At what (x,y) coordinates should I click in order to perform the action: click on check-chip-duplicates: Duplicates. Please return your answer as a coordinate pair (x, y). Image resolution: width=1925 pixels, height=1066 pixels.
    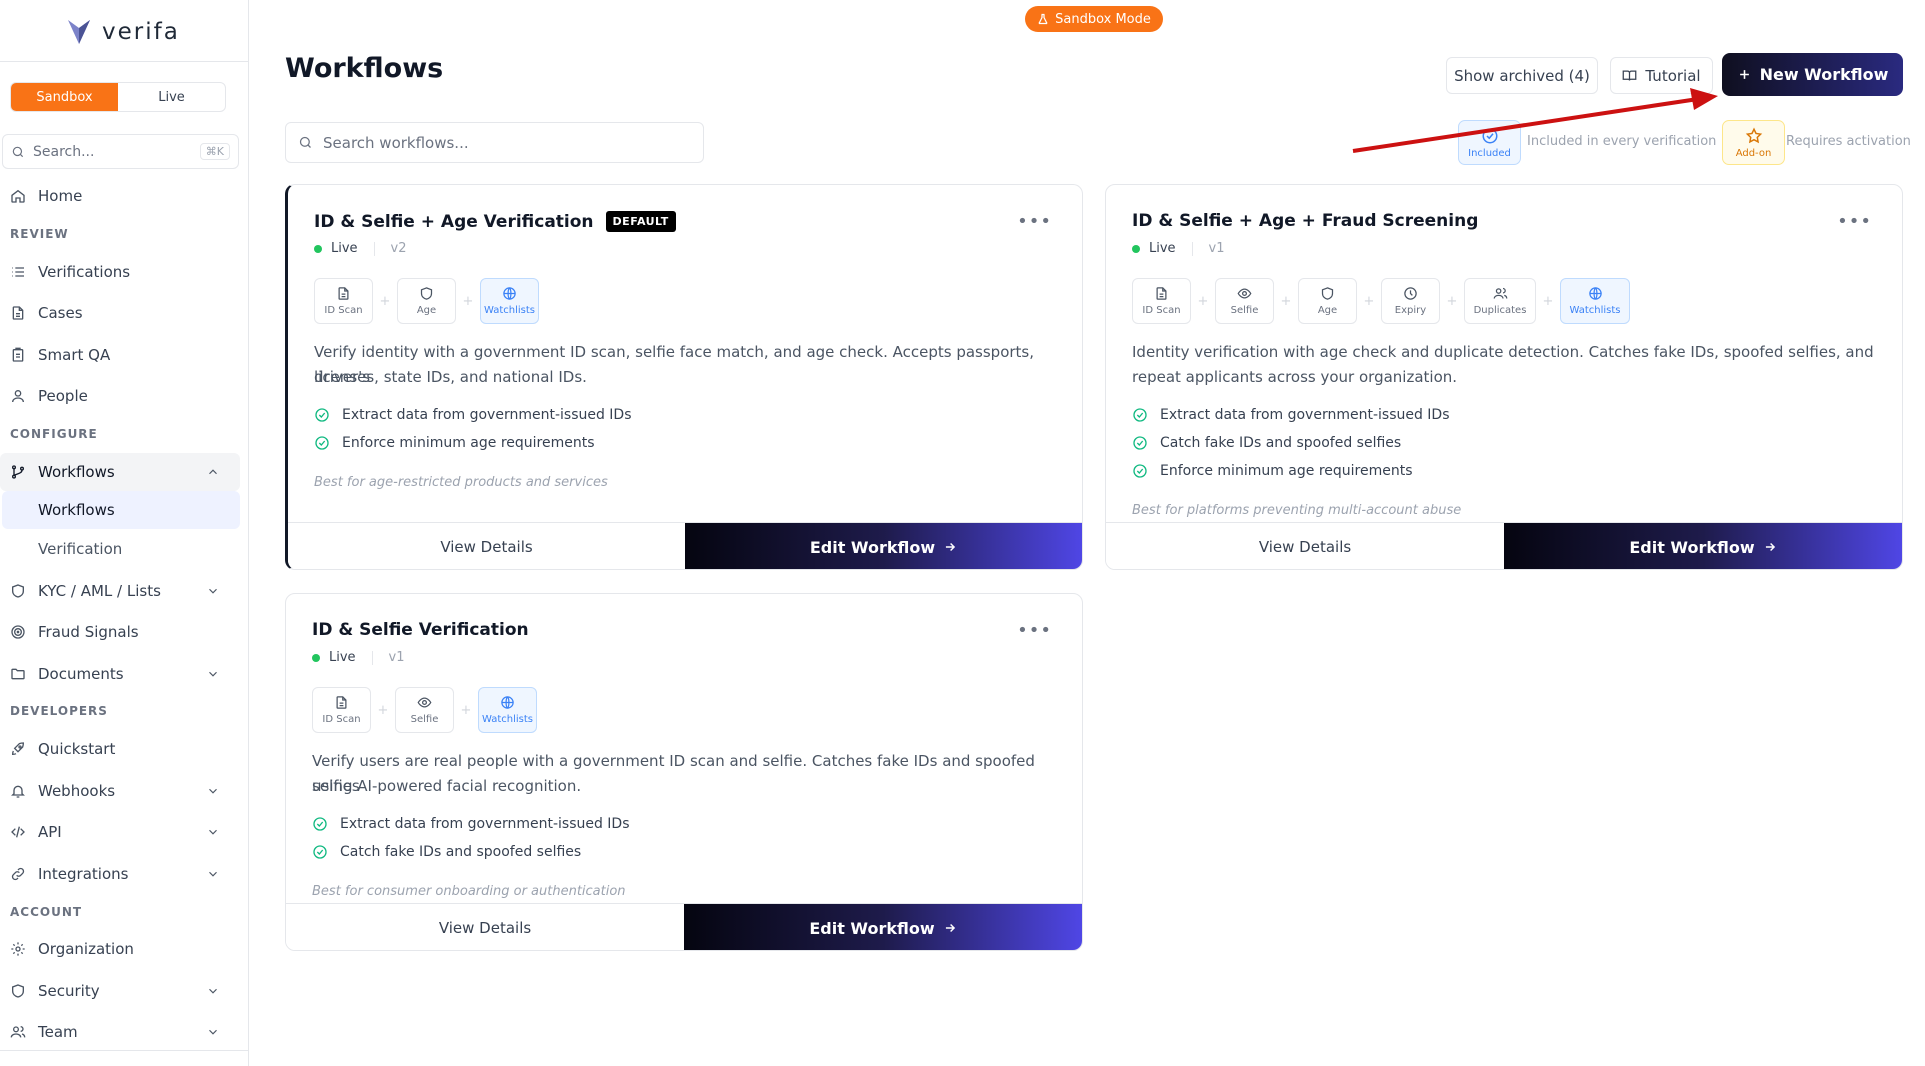
    Looking at the image, I should click on (1500, 301).